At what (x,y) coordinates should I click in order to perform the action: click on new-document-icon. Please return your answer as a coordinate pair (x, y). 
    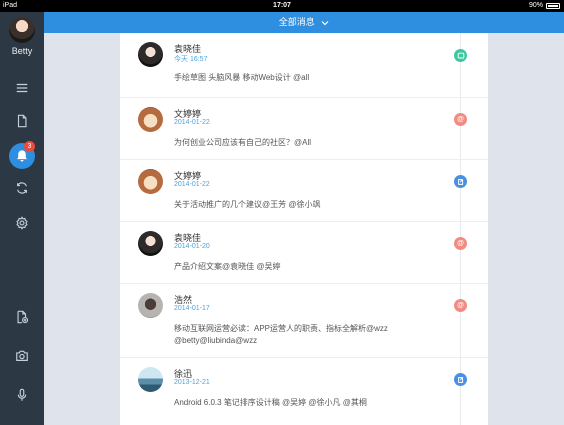
    Looking at the image, I should click on (22, 317).